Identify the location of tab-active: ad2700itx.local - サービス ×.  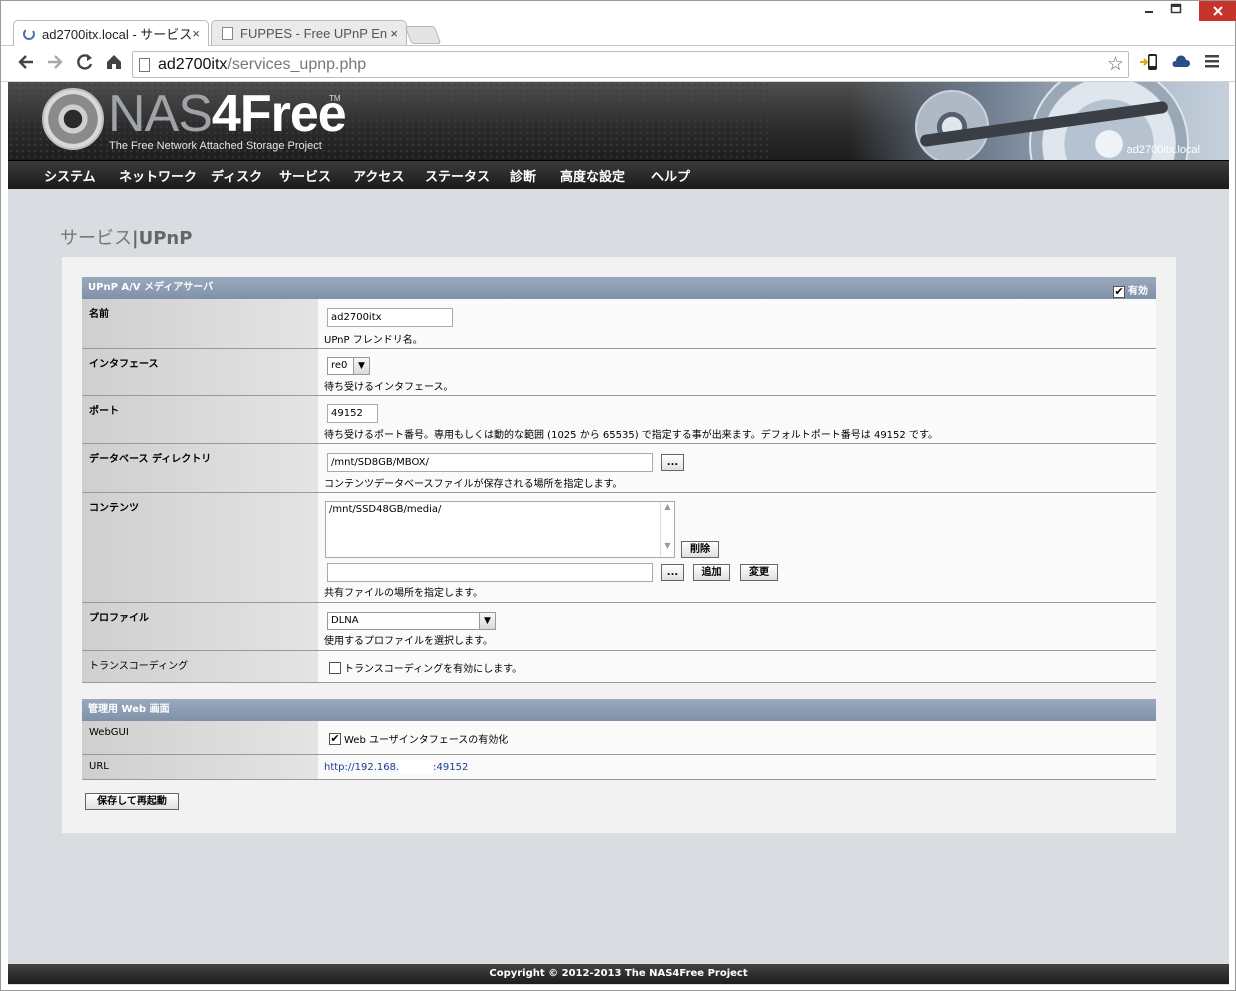
(111, 33).